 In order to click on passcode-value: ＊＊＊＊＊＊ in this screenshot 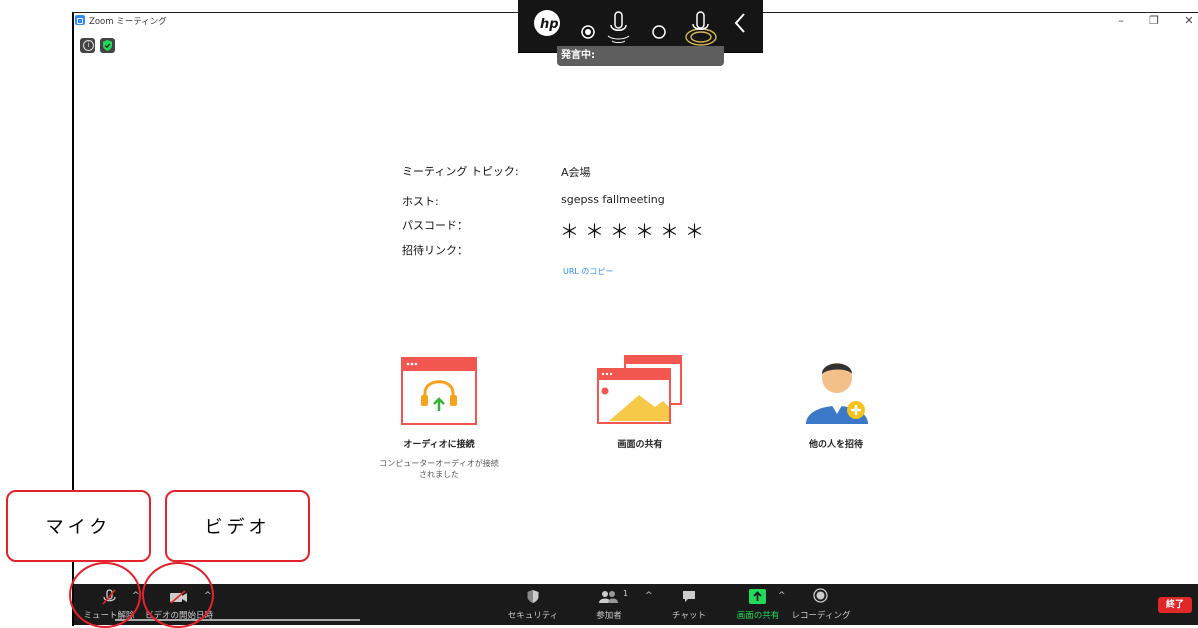, I will do `click(635, 232)`.